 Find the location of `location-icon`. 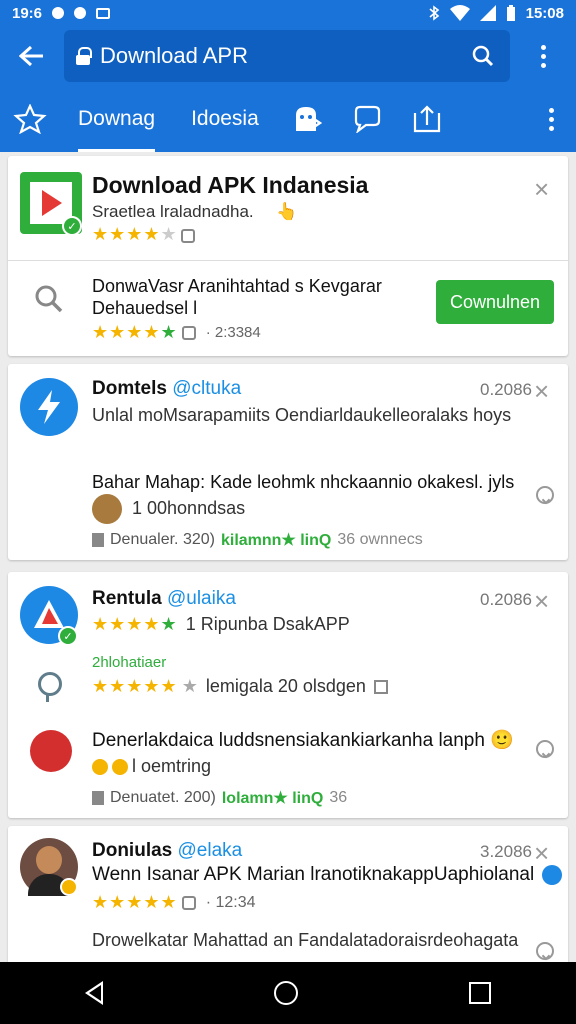

location-icon is located at coordinates (50, 684).